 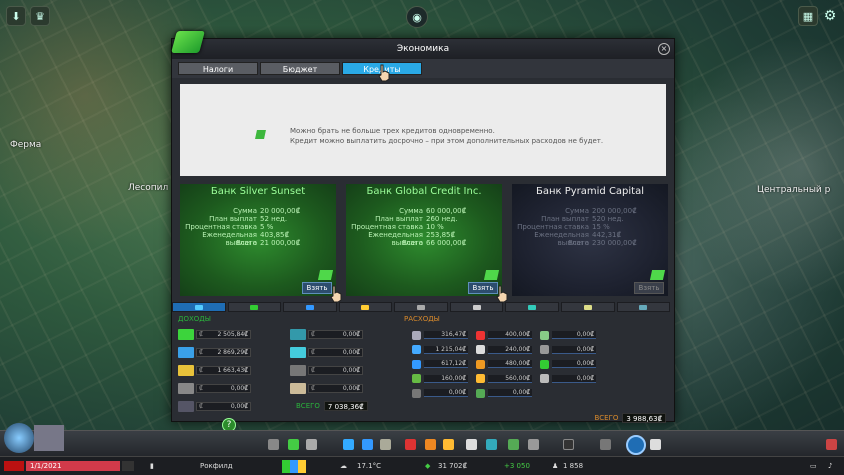 I want to click on park-icon, so click(x=513, y=444).